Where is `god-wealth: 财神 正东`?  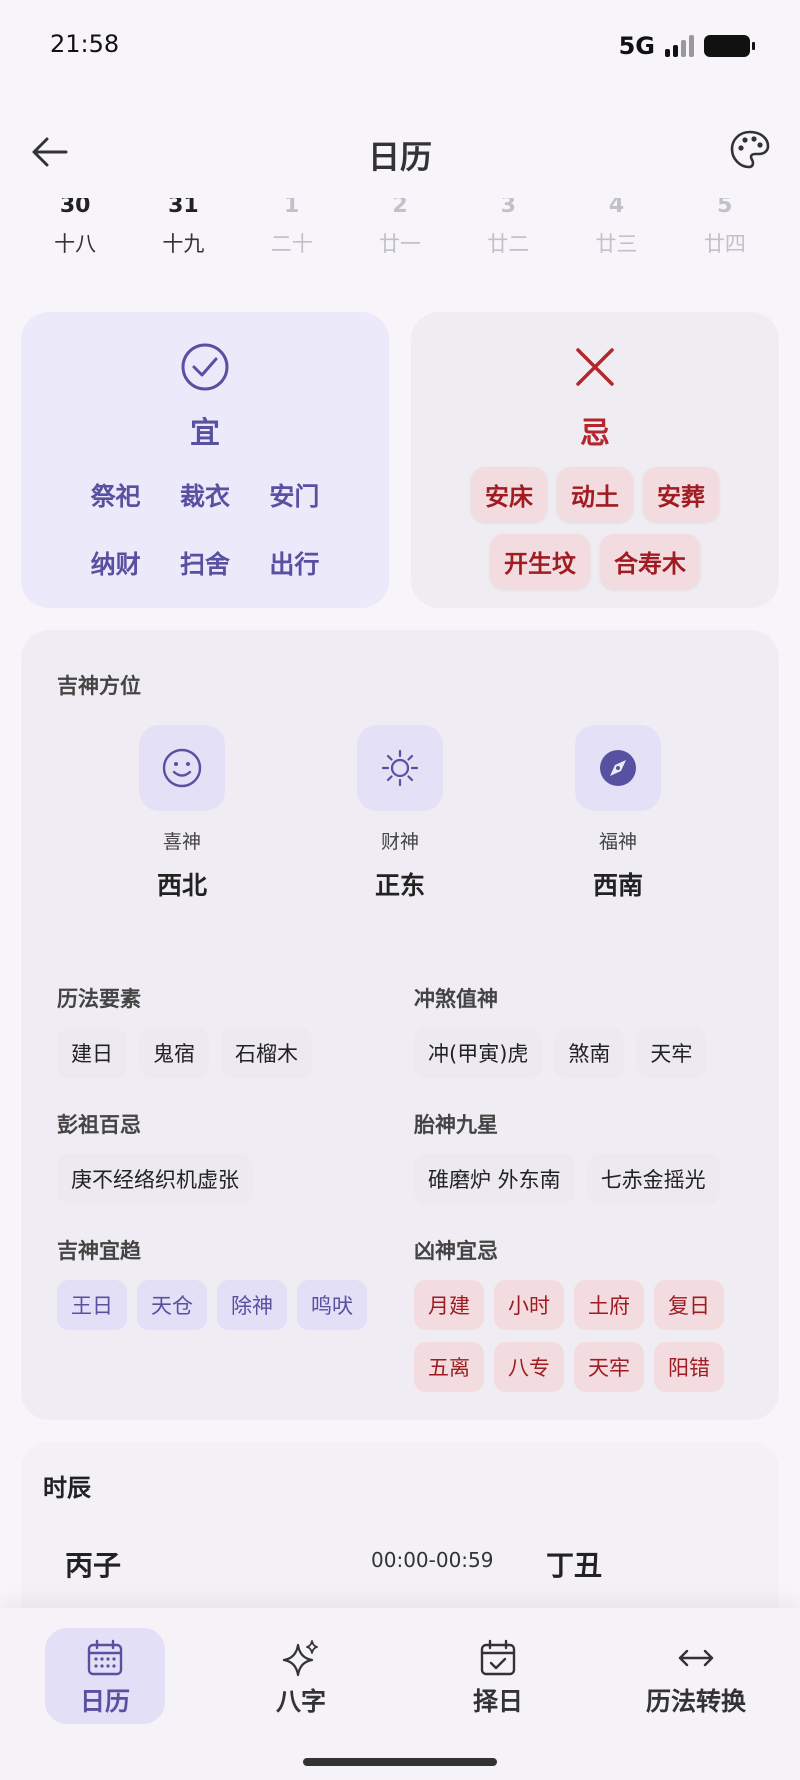
god-wealth: 财神 正东 is located at coordinates (400, 813).